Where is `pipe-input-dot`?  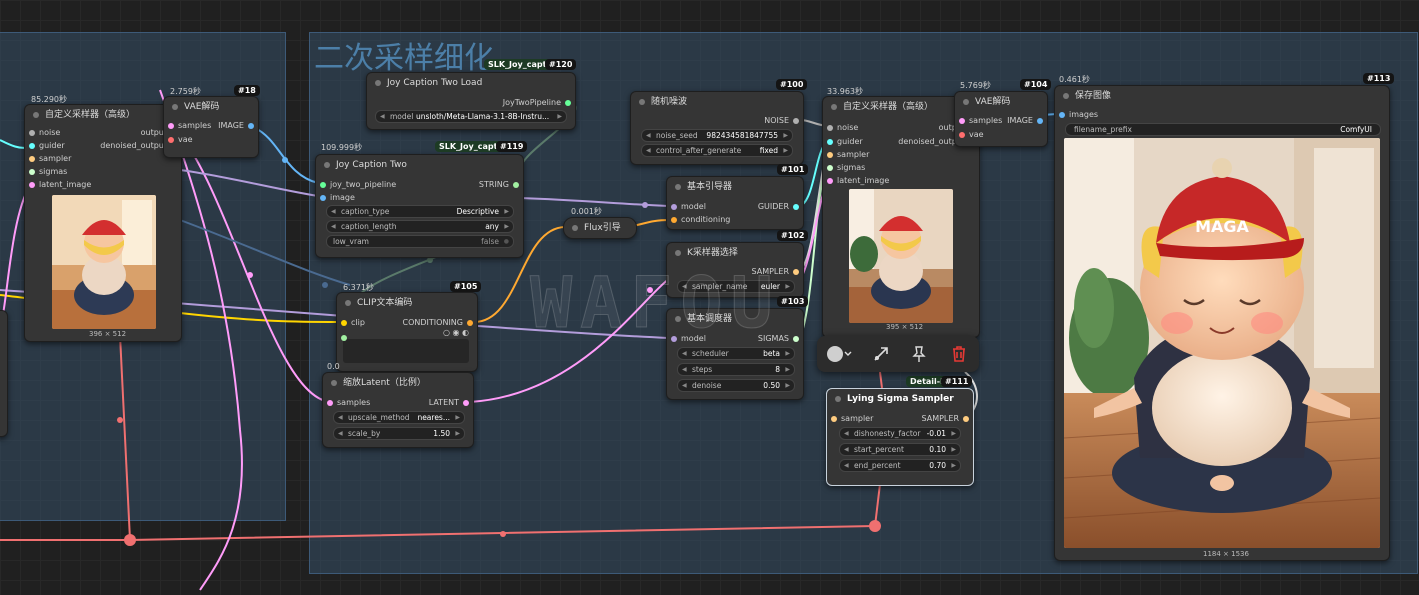
pipe-input-dot is located at coordinates (323, 185).